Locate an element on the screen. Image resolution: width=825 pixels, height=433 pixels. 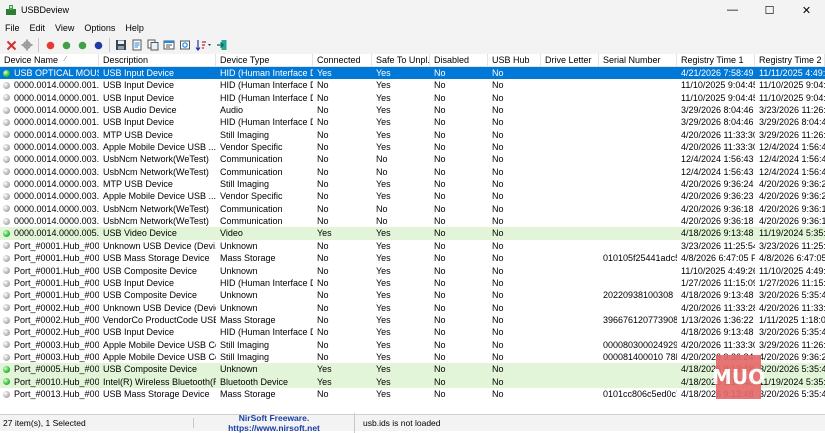
cell-device-type: Mass Storage is located at coordinates (248, 258).